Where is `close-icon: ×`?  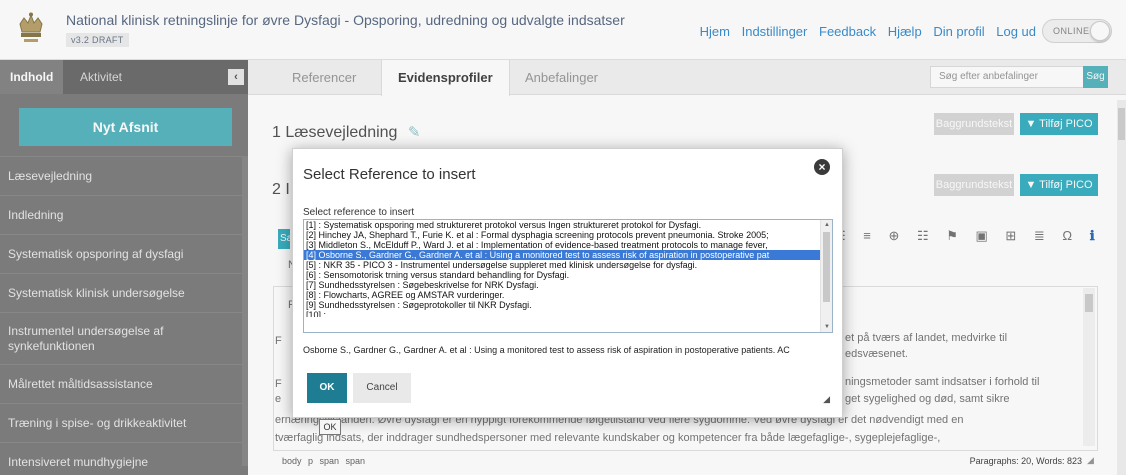 close-icon: × is located at coordinates (822, 167).